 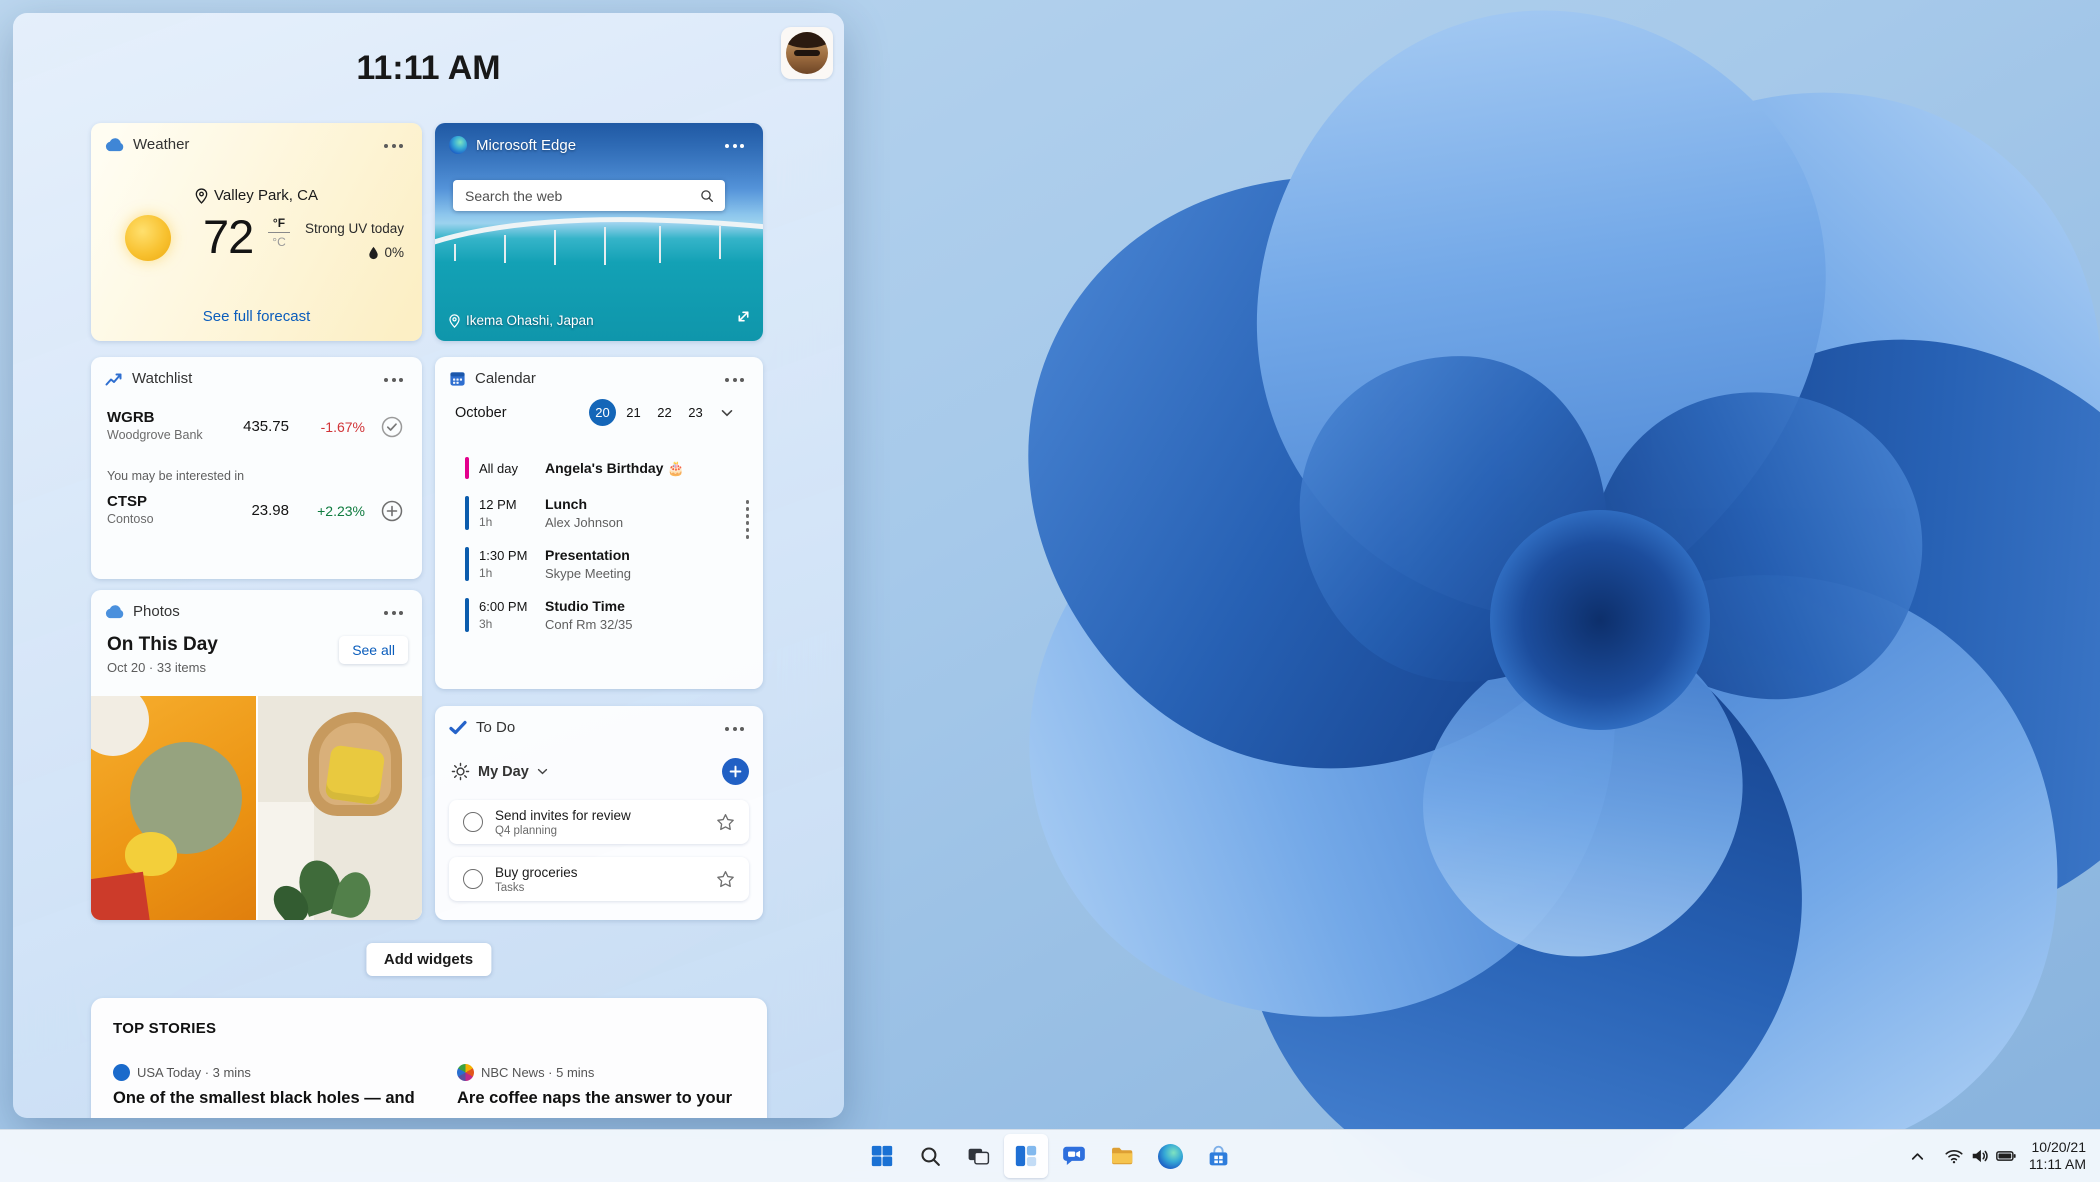 I want to click on watchlist-added-icon, so click(x=392, y=427).